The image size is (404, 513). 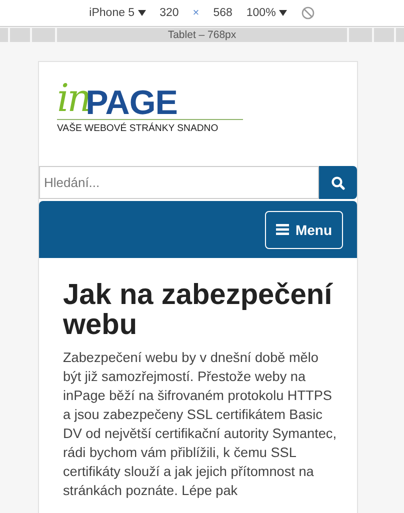 I want to click on menu-button: Menu, so click(x=304, y=229).